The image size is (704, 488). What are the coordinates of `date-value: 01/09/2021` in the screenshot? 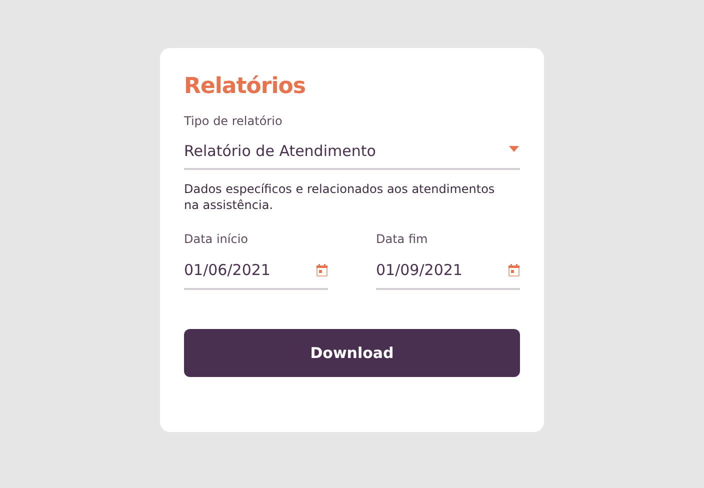 It's located at (419, 271).